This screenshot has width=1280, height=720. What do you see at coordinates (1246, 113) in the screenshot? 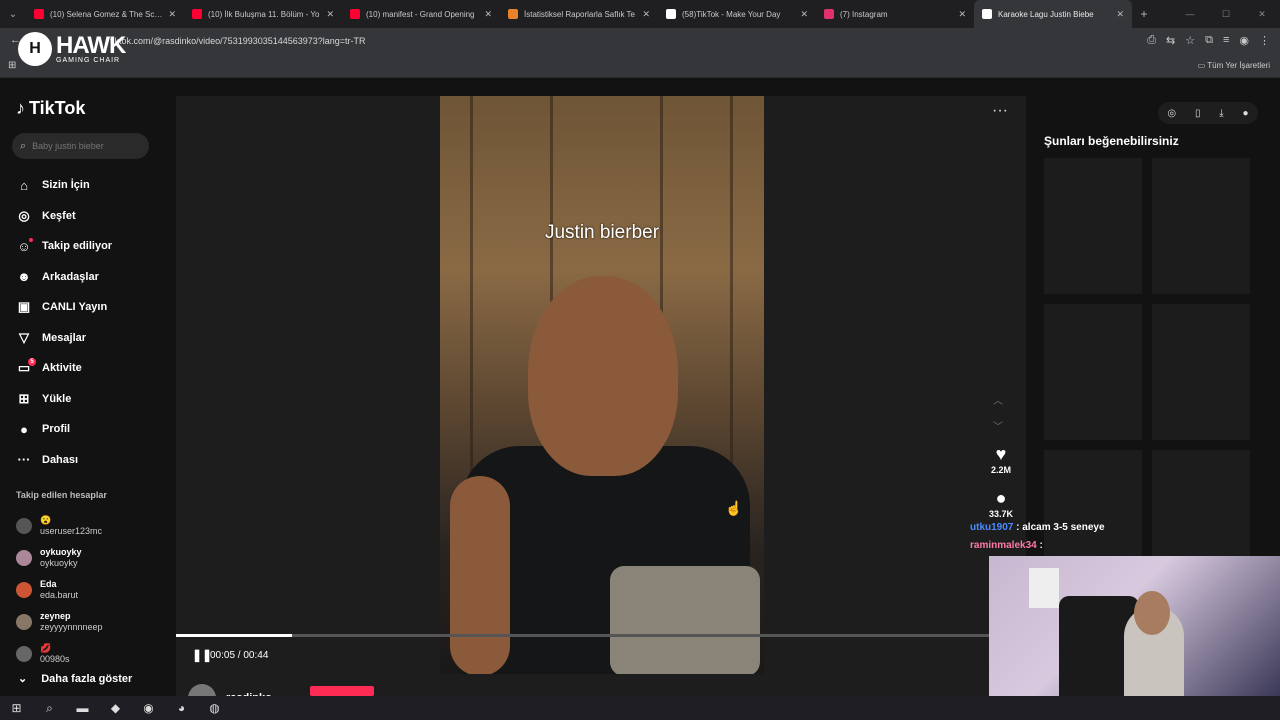
I see `user-avatar: ●` at bounding box center [1246, 113].